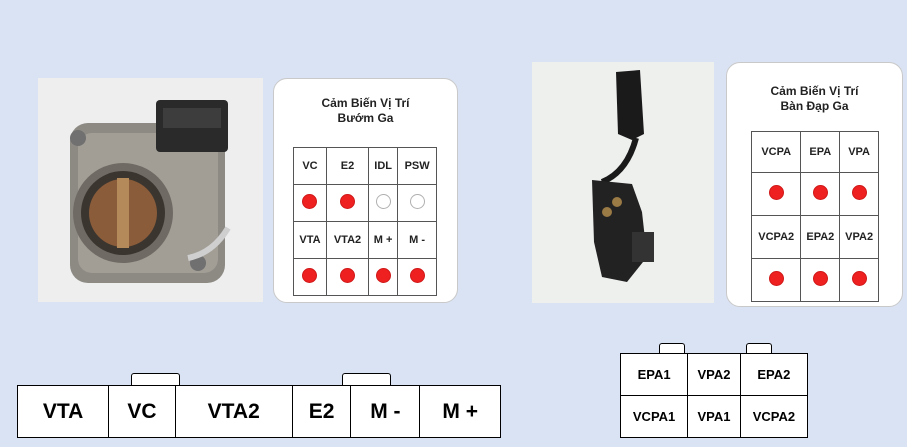  I want to click on pin-label: VCPA2, so click(776, 237).